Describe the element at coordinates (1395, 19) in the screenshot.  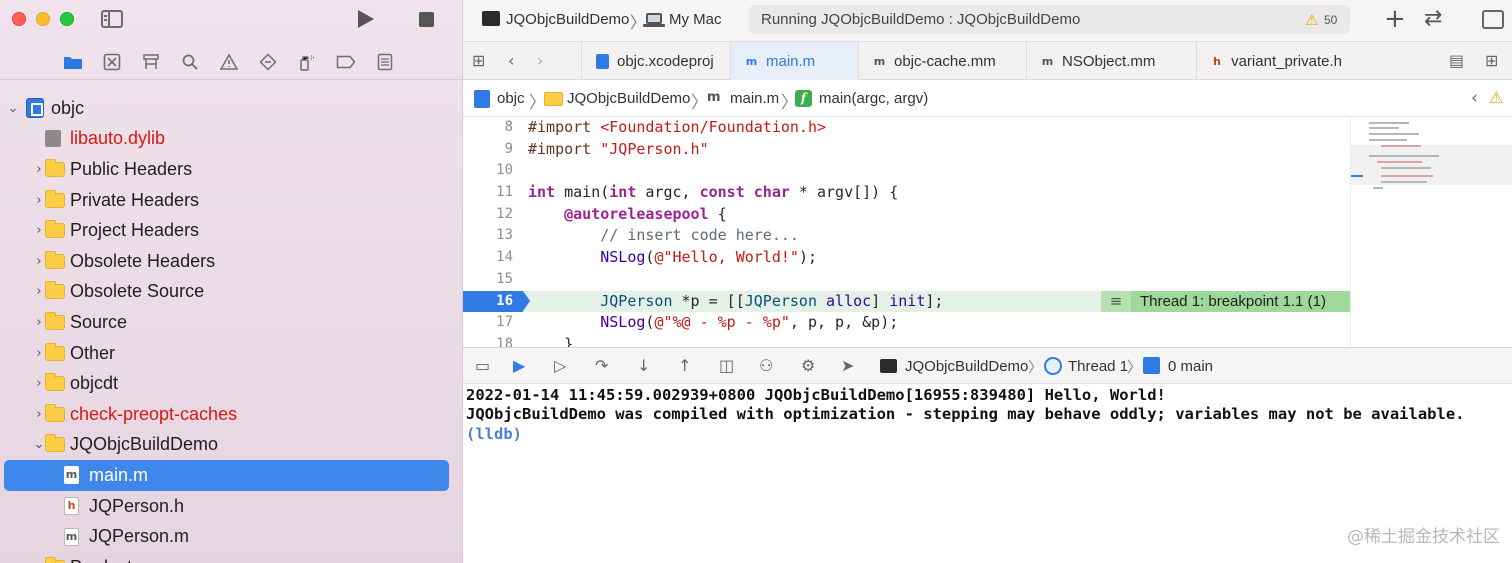
I see `library-plus-icon: +` at that location.